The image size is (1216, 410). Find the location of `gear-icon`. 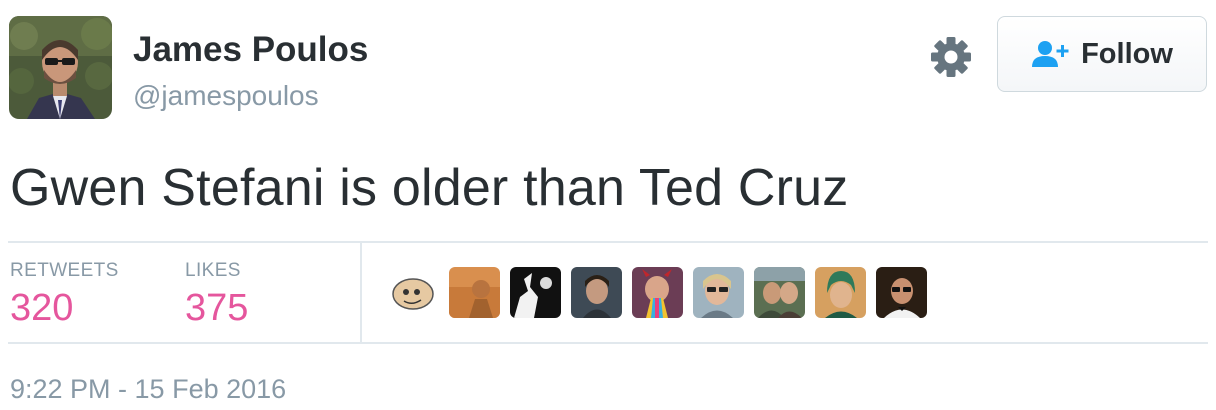

gear-icon is located at coordinates (951, 57).